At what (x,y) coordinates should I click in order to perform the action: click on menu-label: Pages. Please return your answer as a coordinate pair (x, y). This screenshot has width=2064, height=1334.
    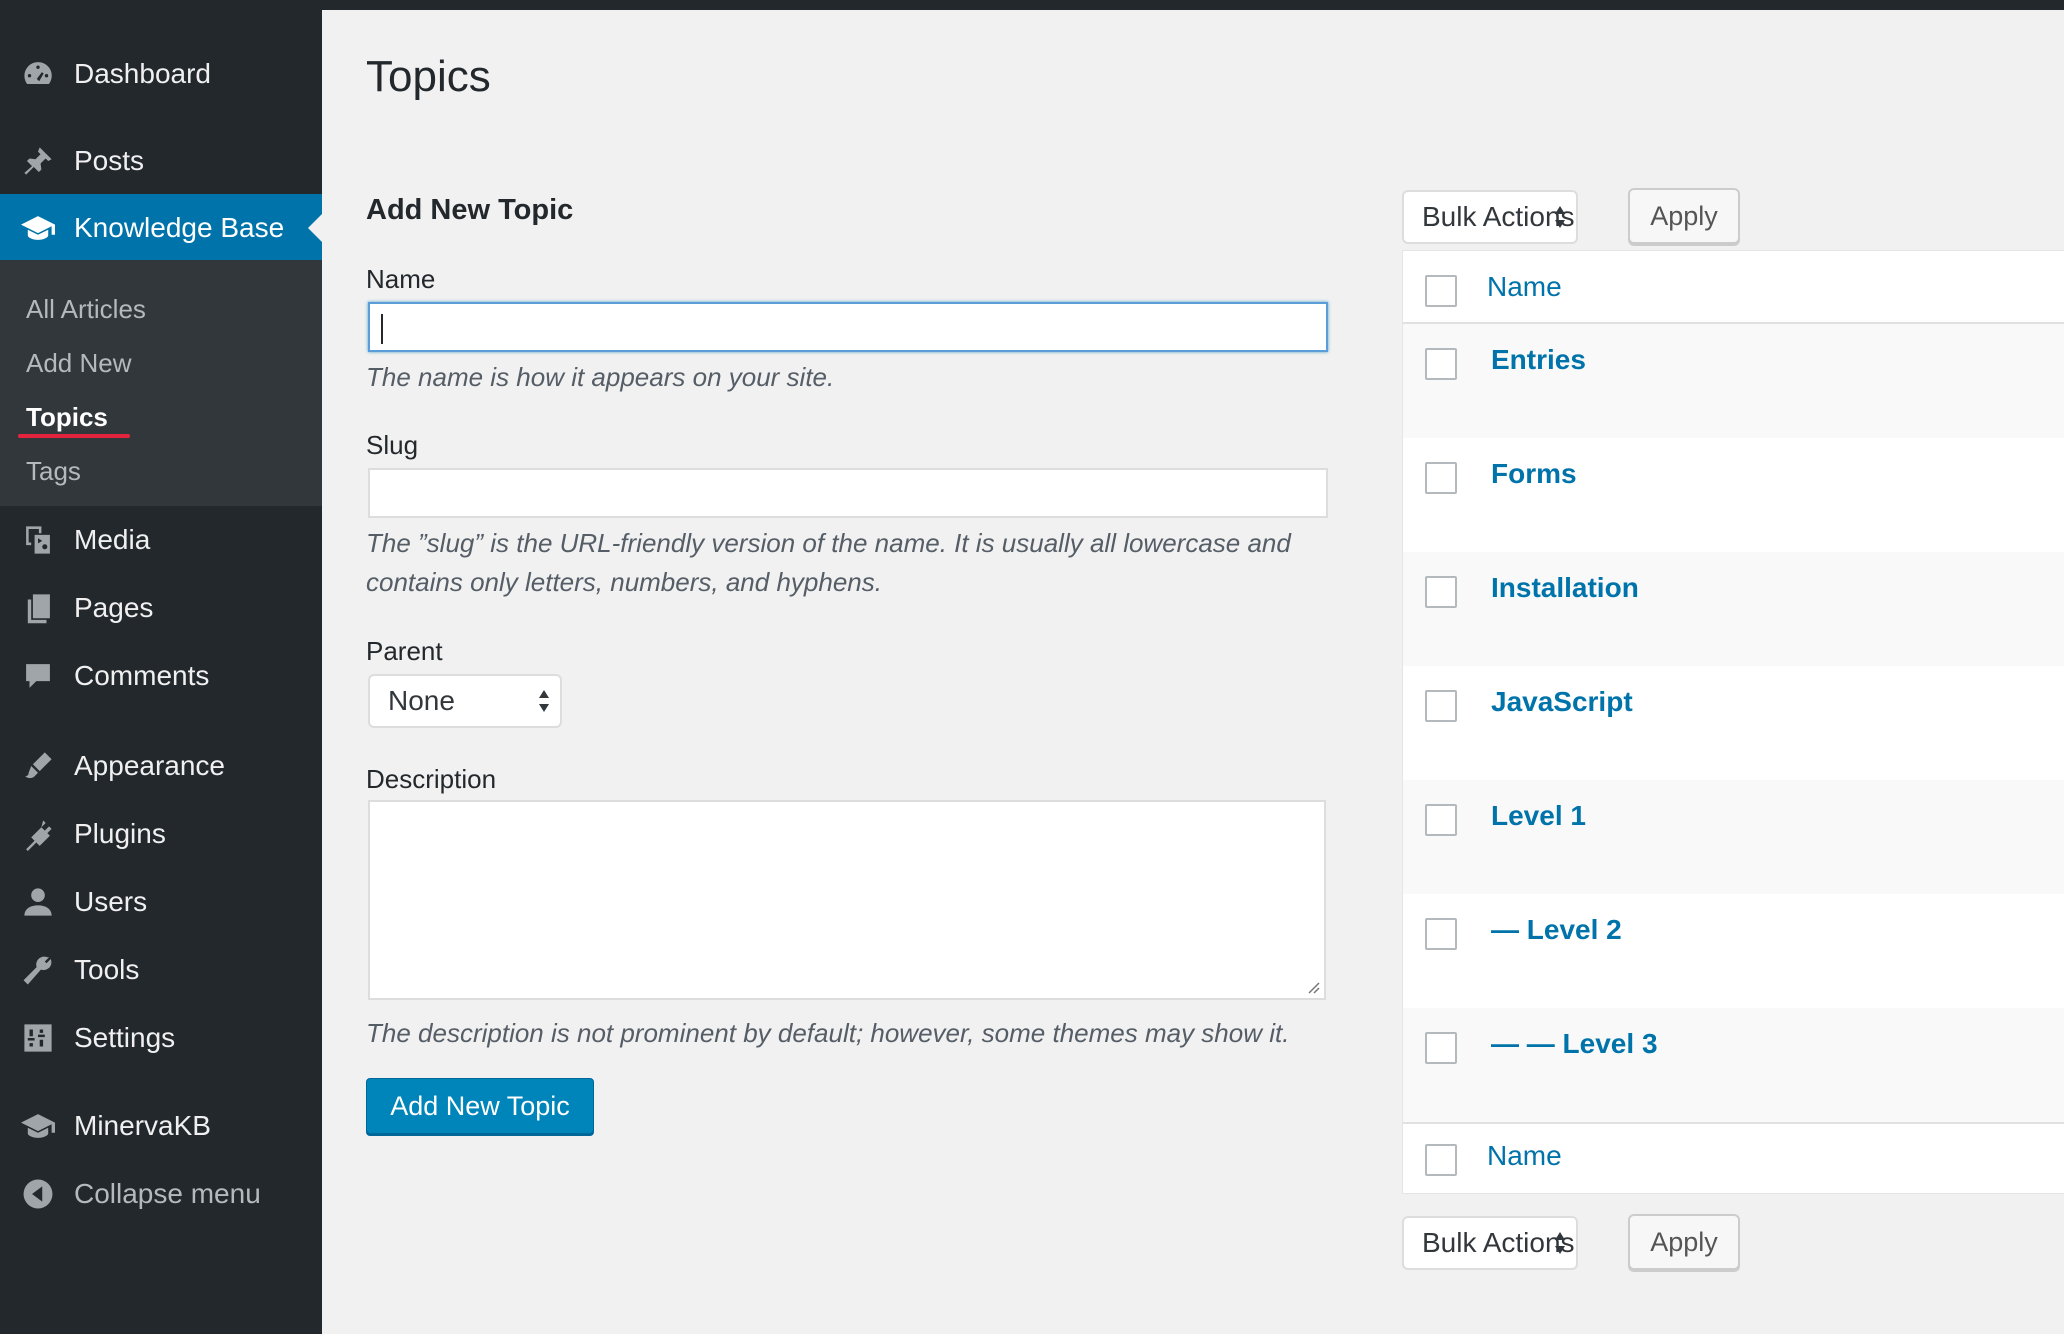
    Looking at the image, I should click on (114, 607).